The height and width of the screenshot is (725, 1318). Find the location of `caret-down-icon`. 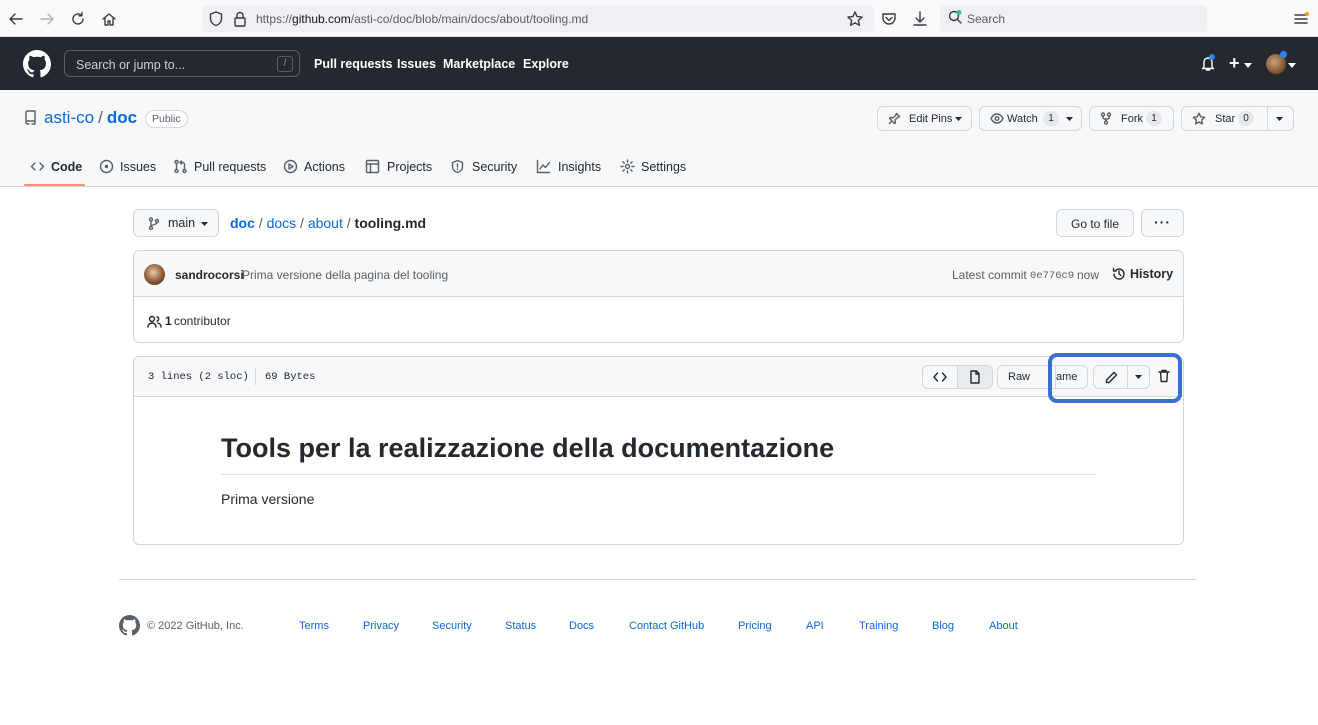

caret-down-icon is located at coordinates (1069, 119).